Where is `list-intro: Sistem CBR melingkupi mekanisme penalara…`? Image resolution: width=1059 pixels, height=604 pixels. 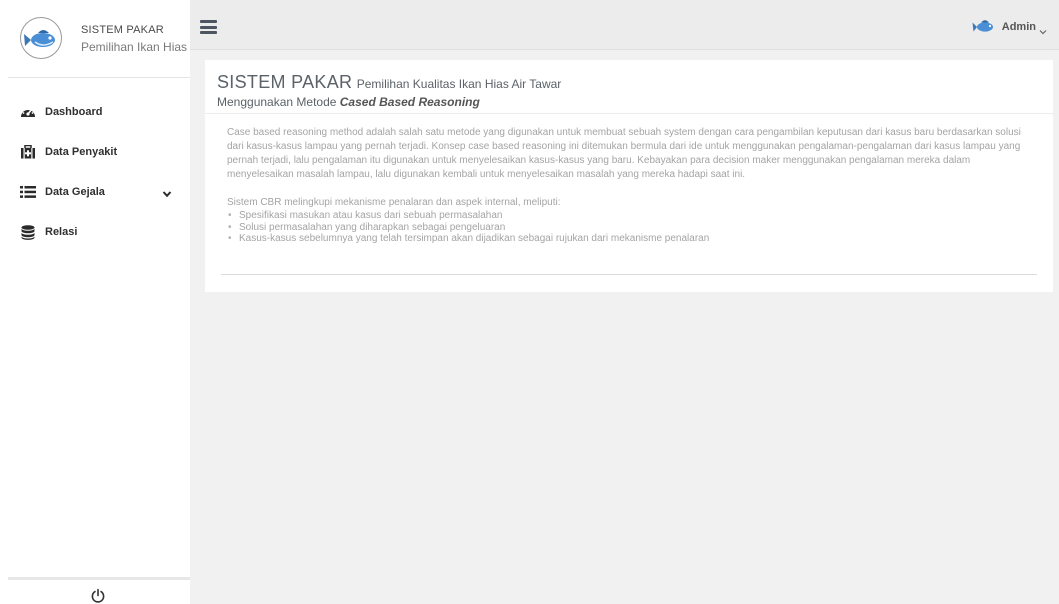 list-intro: Sistem CBR melingkupi mekanisme penalara… is located at coordinates (394, 202).